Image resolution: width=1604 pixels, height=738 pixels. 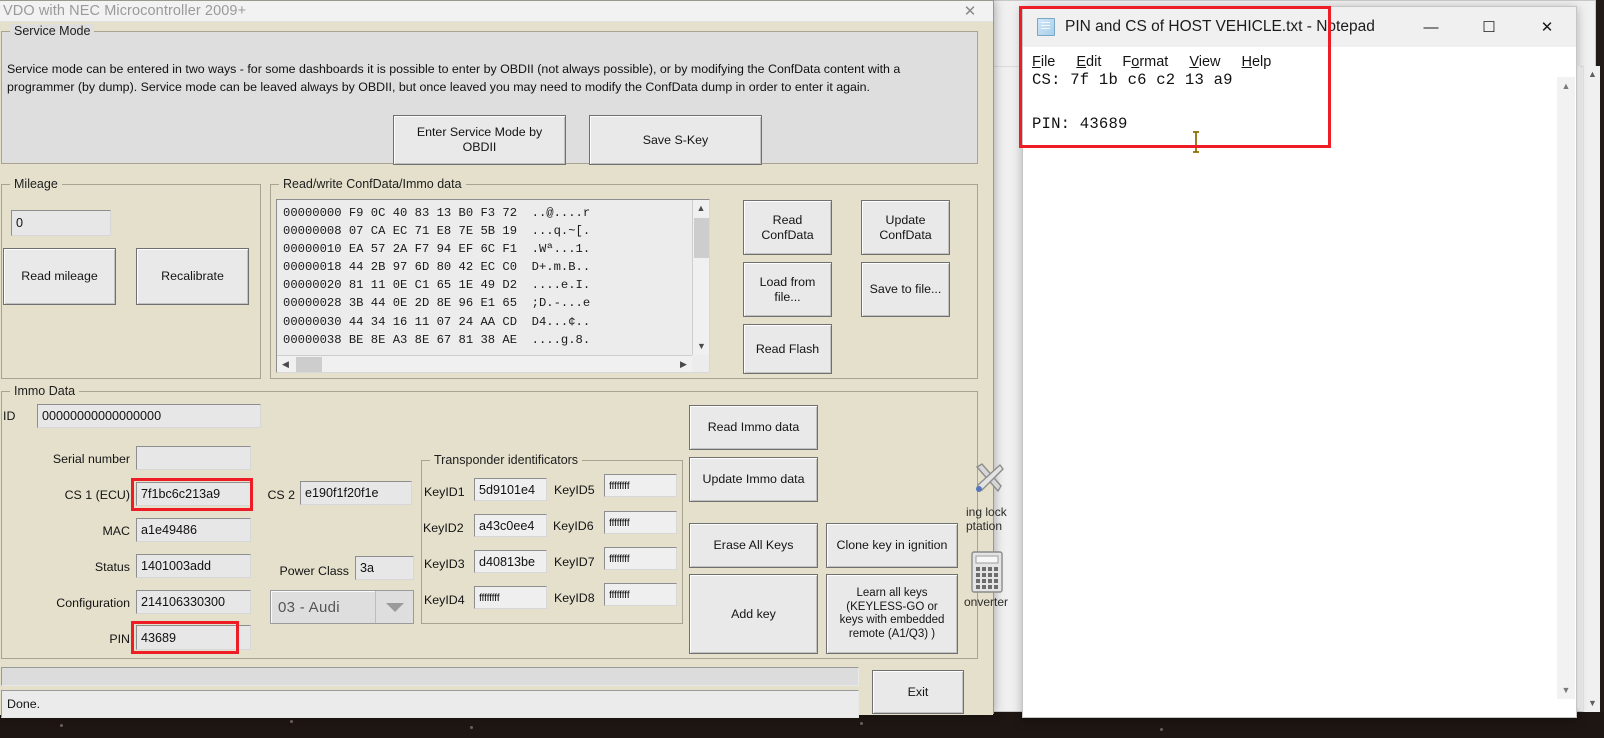 What do you see at coordinates (342, 607) in the screenshot?
I see `brand-select: 03 - Audi` at bounding box center [342, 607].